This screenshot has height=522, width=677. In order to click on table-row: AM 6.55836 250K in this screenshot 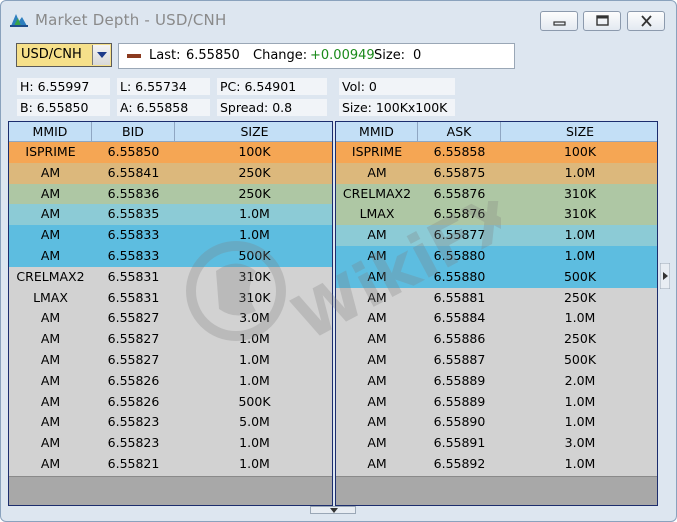, I will do `click(170, 194)`.